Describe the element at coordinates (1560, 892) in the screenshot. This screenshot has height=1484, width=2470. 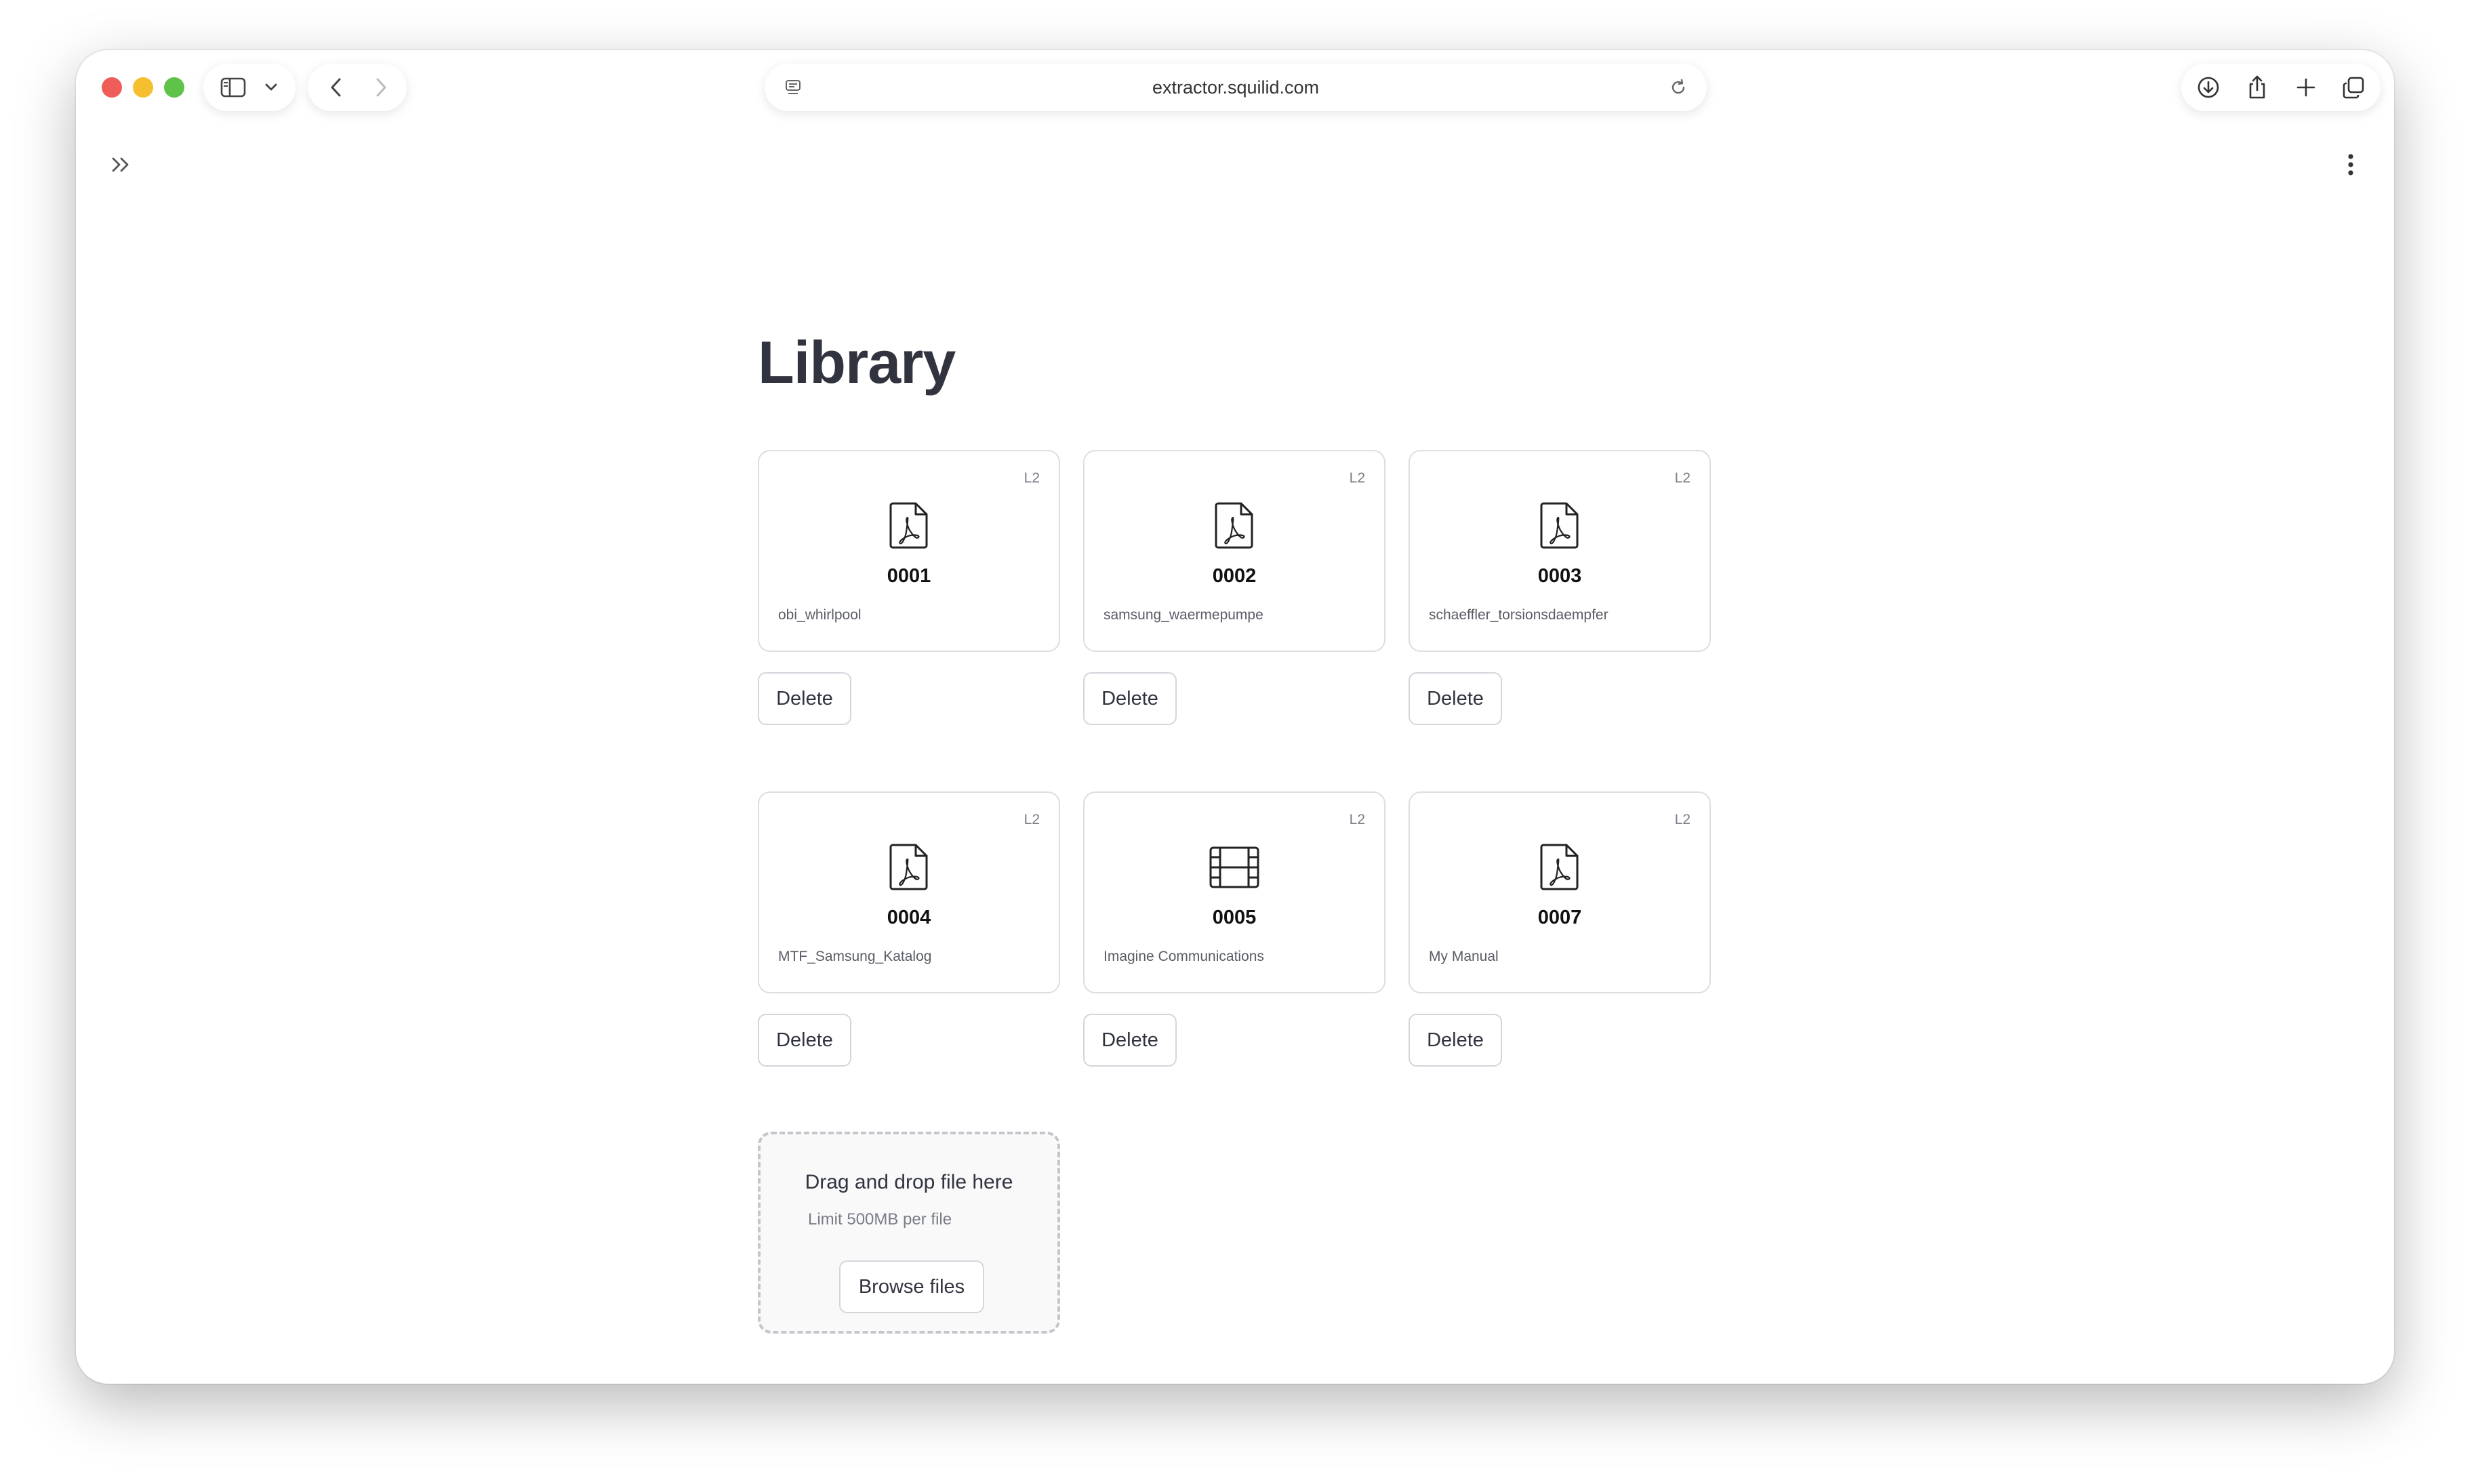
I see `document-card: L2 0007 My Manual` at that location.